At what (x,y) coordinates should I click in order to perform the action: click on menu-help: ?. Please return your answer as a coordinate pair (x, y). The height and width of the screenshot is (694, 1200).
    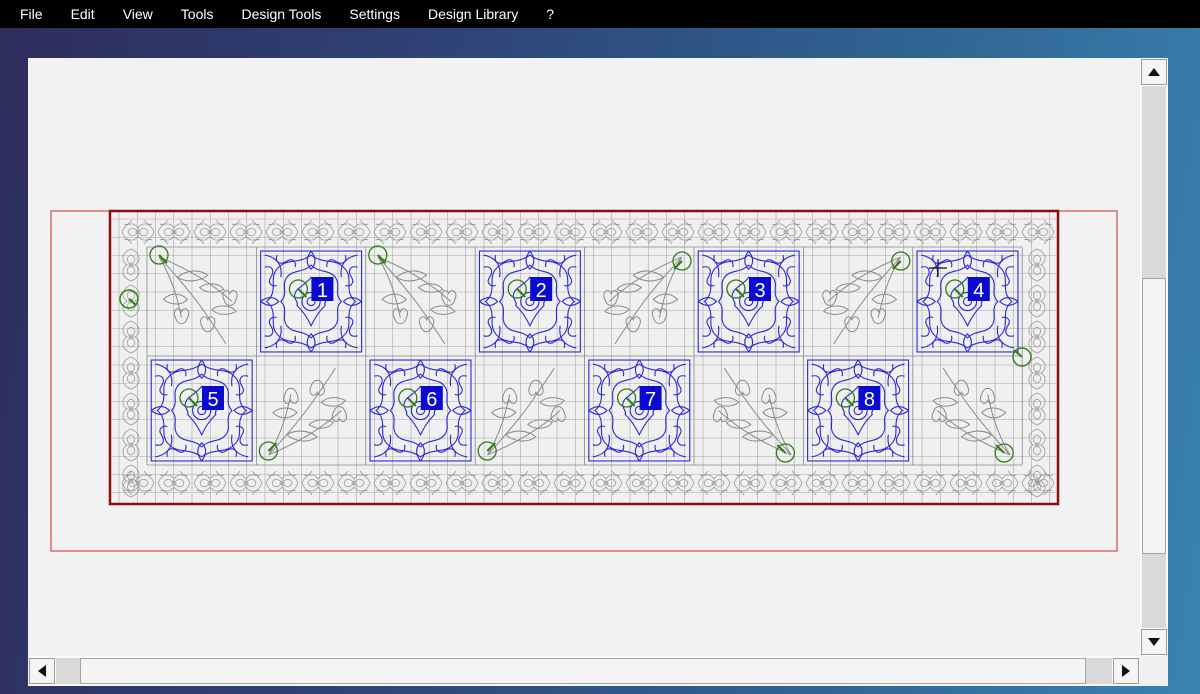
    Looking at the image, I should click on (550, 14).